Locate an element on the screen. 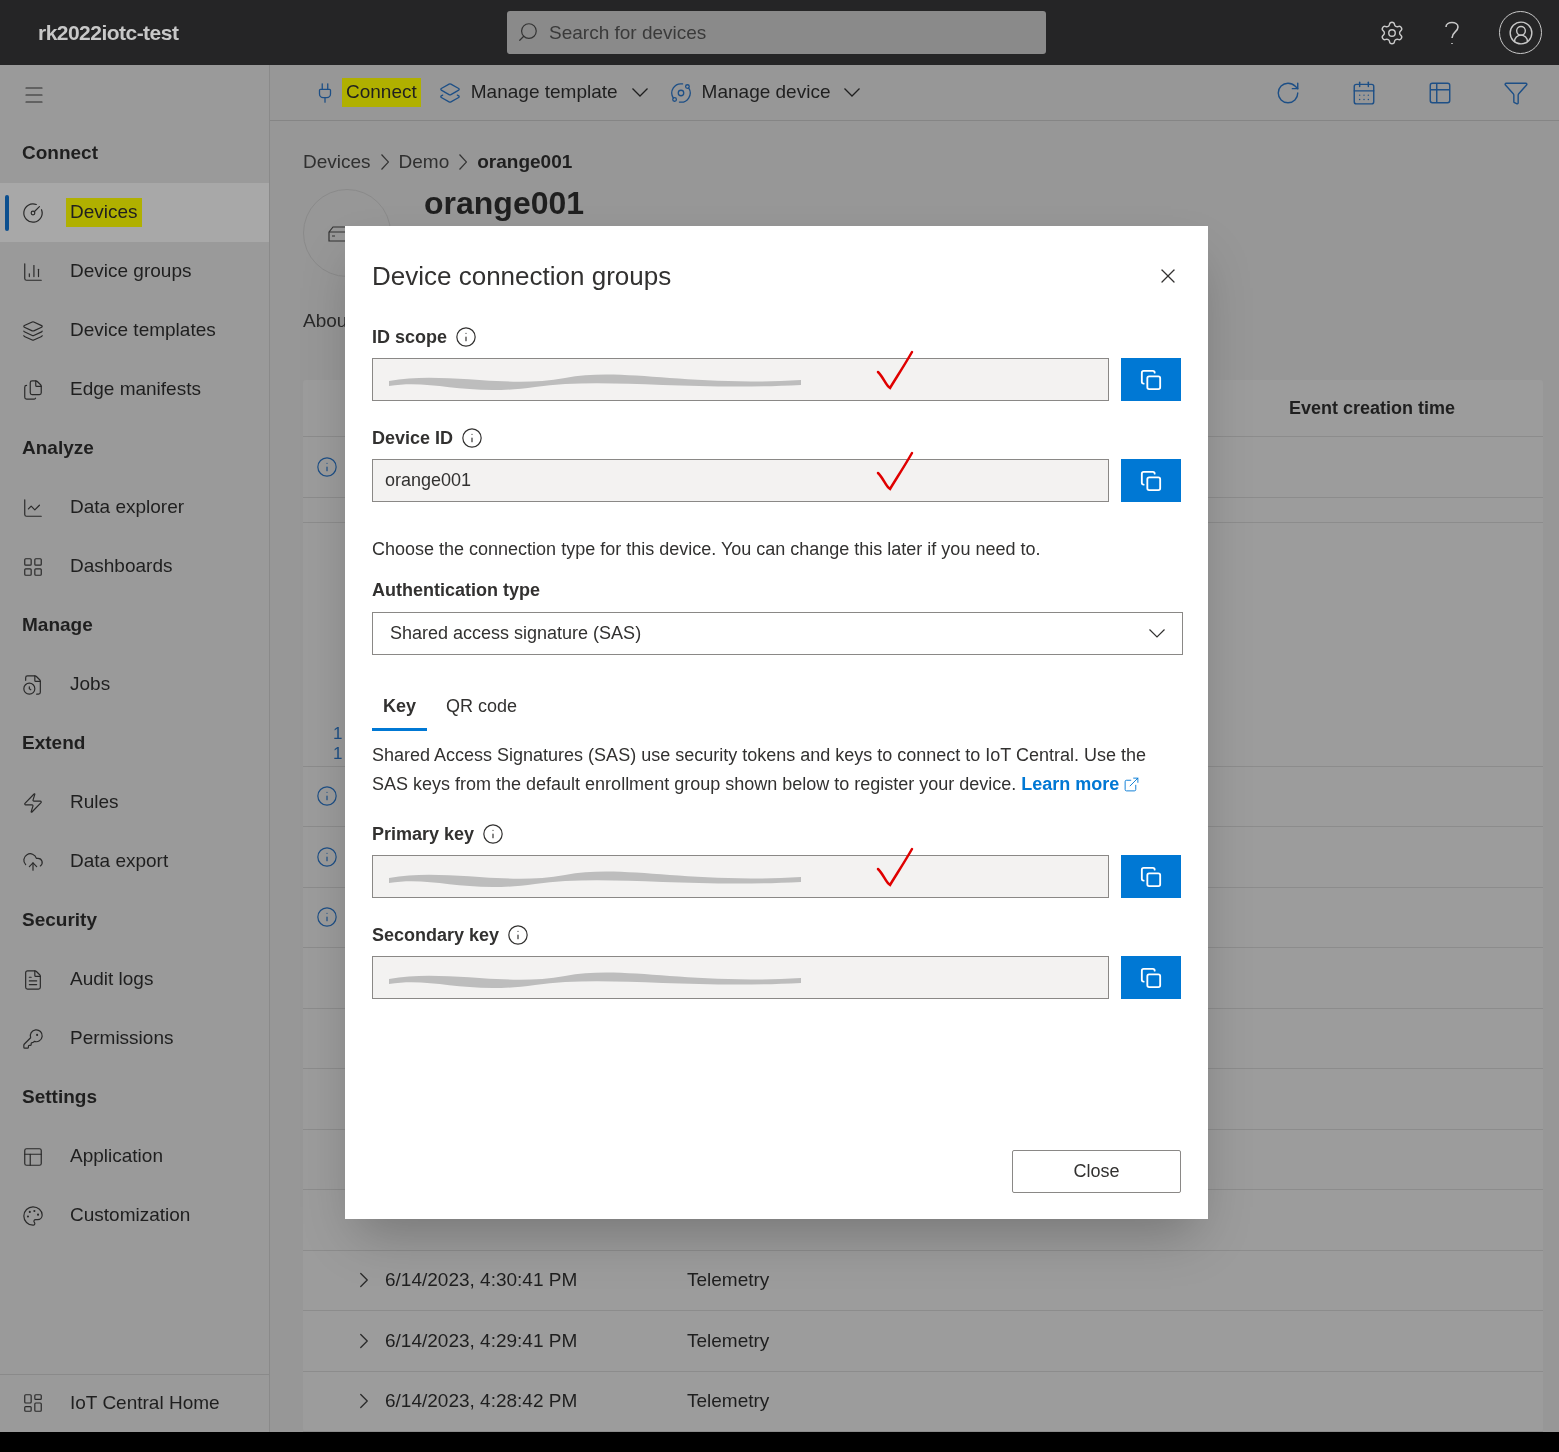 The height and width of the screenshot is (1452, 1559). line-chart-icon is located at coordinates (33, 507).